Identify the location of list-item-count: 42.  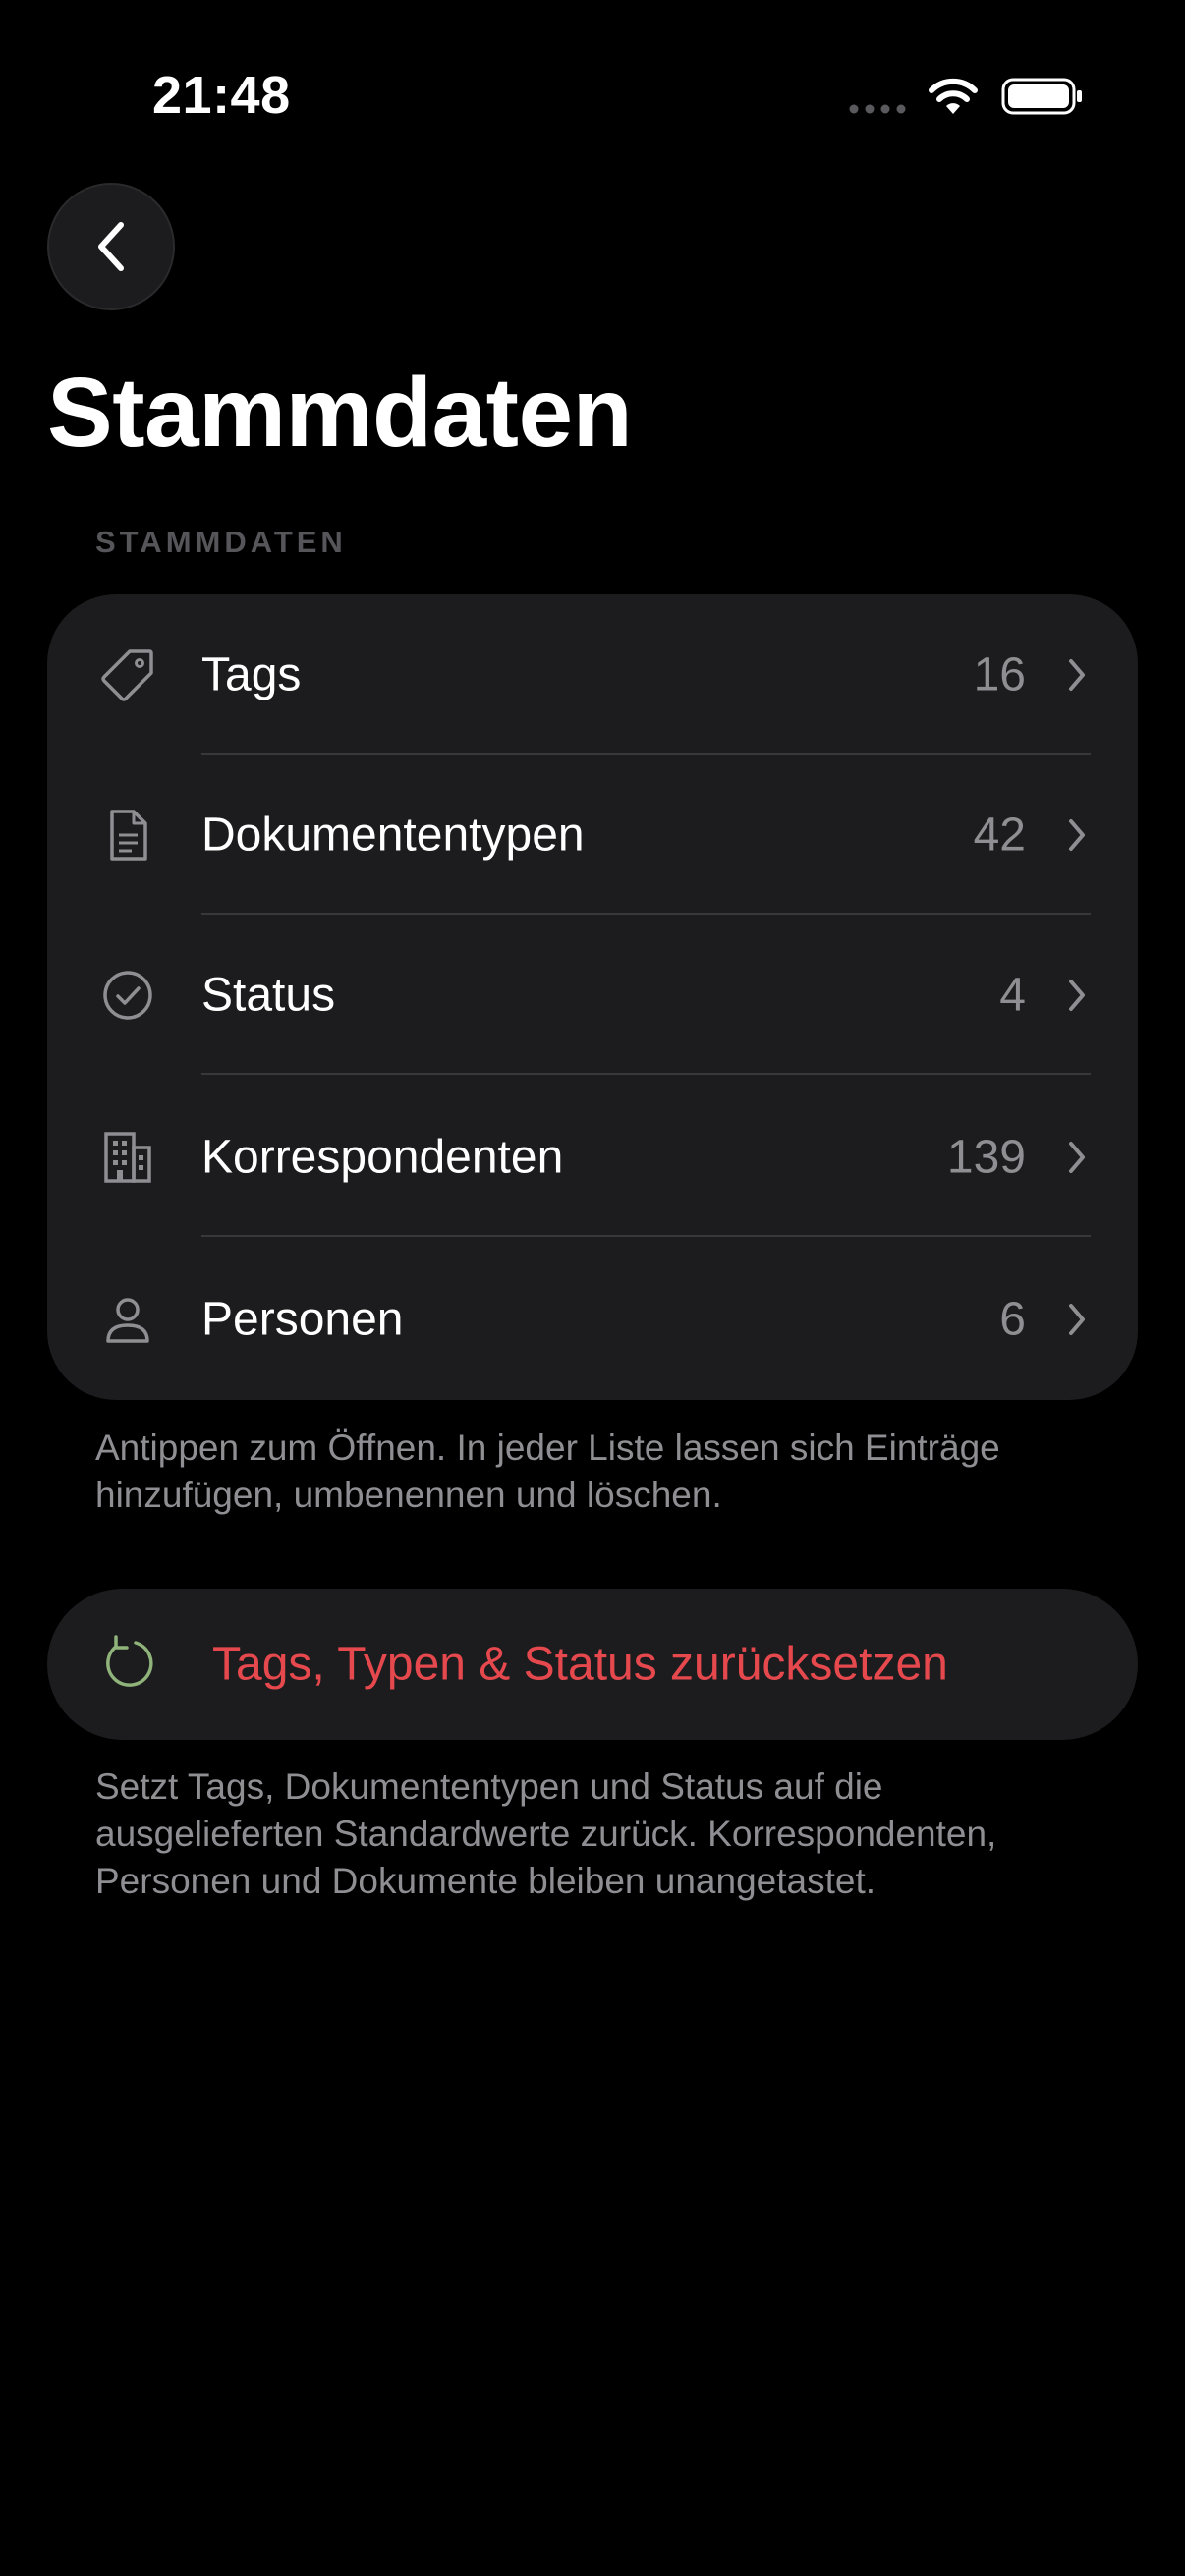
(1000, 835).